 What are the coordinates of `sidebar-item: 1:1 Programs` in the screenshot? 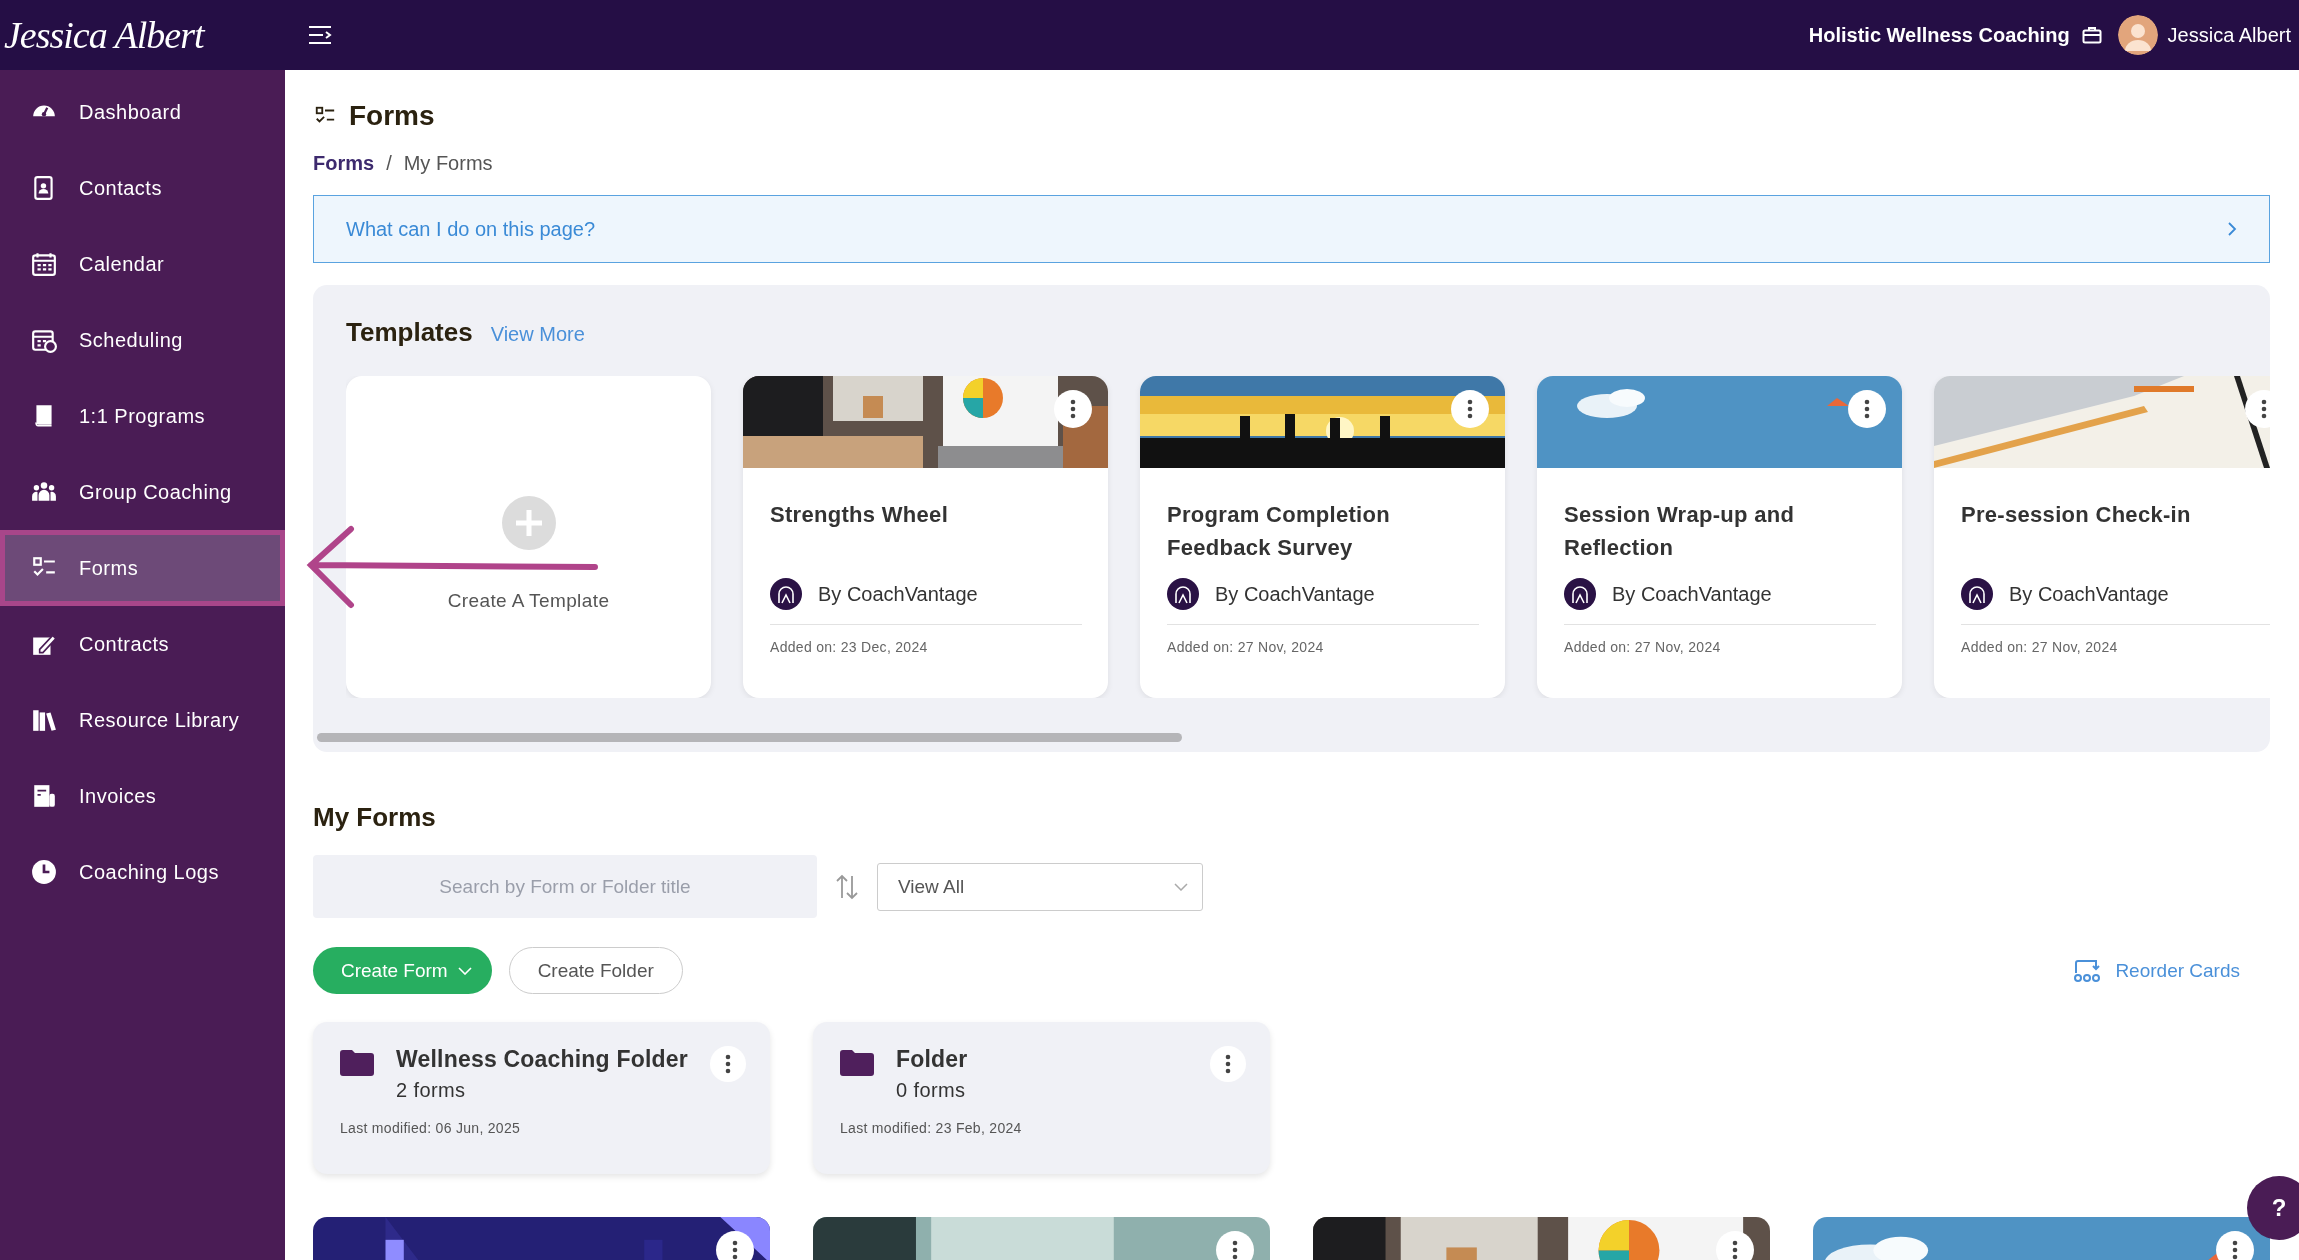 It's located at (142, 416).